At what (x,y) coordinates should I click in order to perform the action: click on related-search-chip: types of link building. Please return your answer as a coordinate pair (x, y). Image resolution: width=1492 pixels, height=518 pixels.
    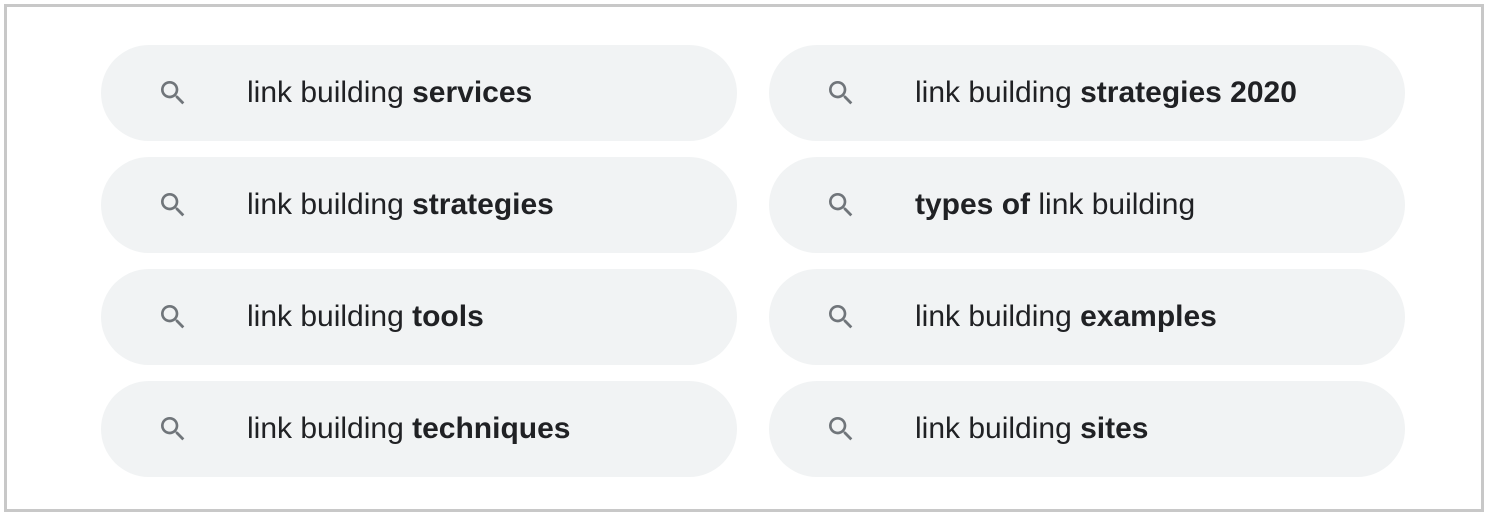
    Looking at the image, I should click on (1087, 205).